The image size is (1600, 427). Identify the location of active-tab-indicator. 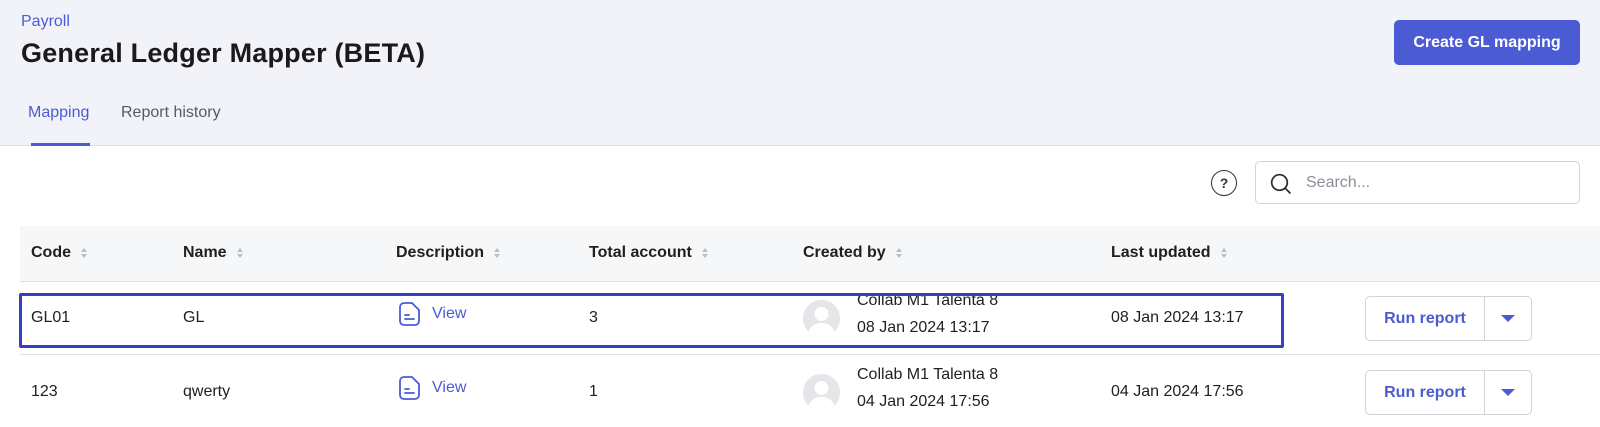
(60, 144).